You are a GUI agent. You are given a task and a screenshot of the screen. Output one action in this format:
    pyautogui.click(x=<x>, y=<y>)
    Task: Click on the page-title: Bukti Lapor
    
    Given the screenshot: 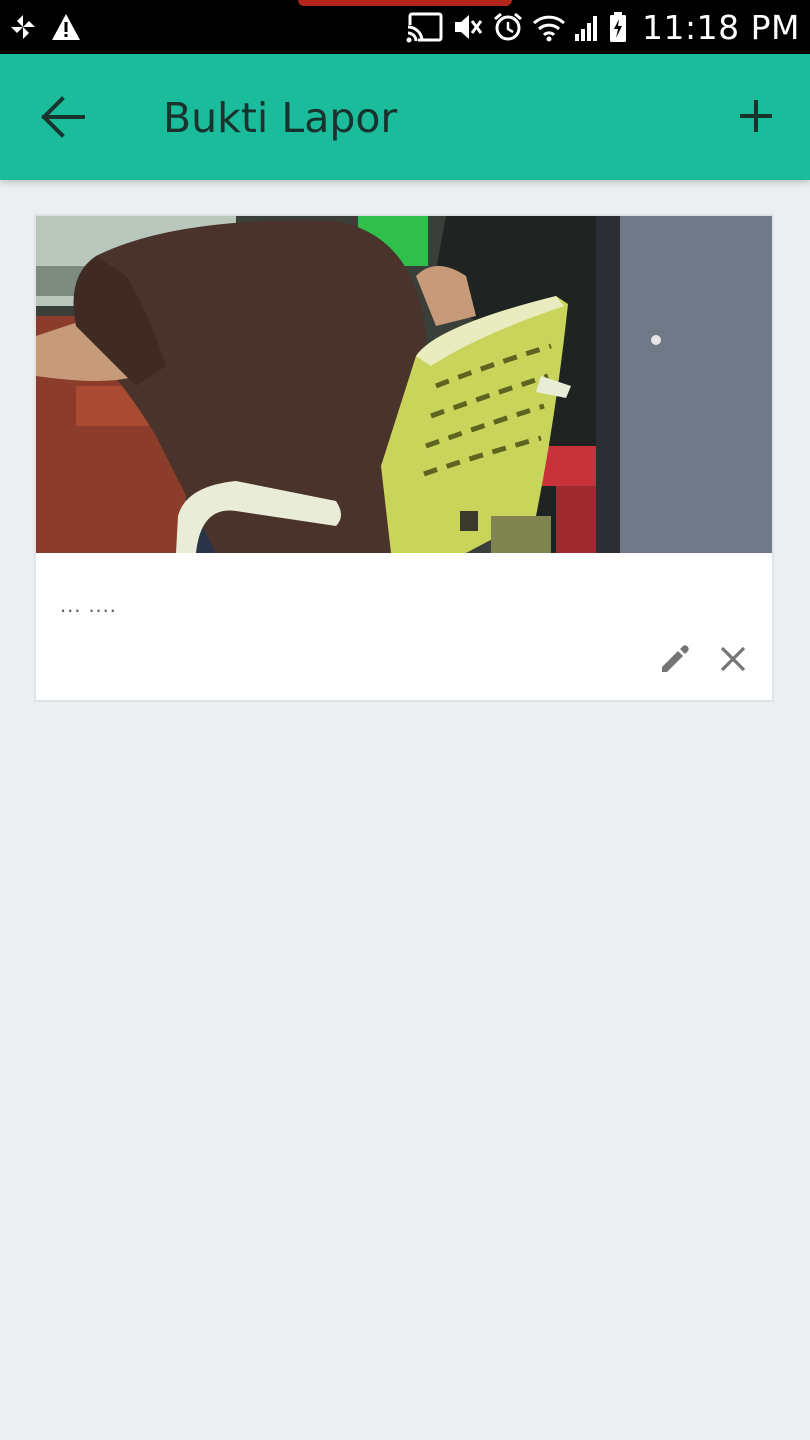 What is the action you would take?
    pyautogui.click(x=280, y=118)
    